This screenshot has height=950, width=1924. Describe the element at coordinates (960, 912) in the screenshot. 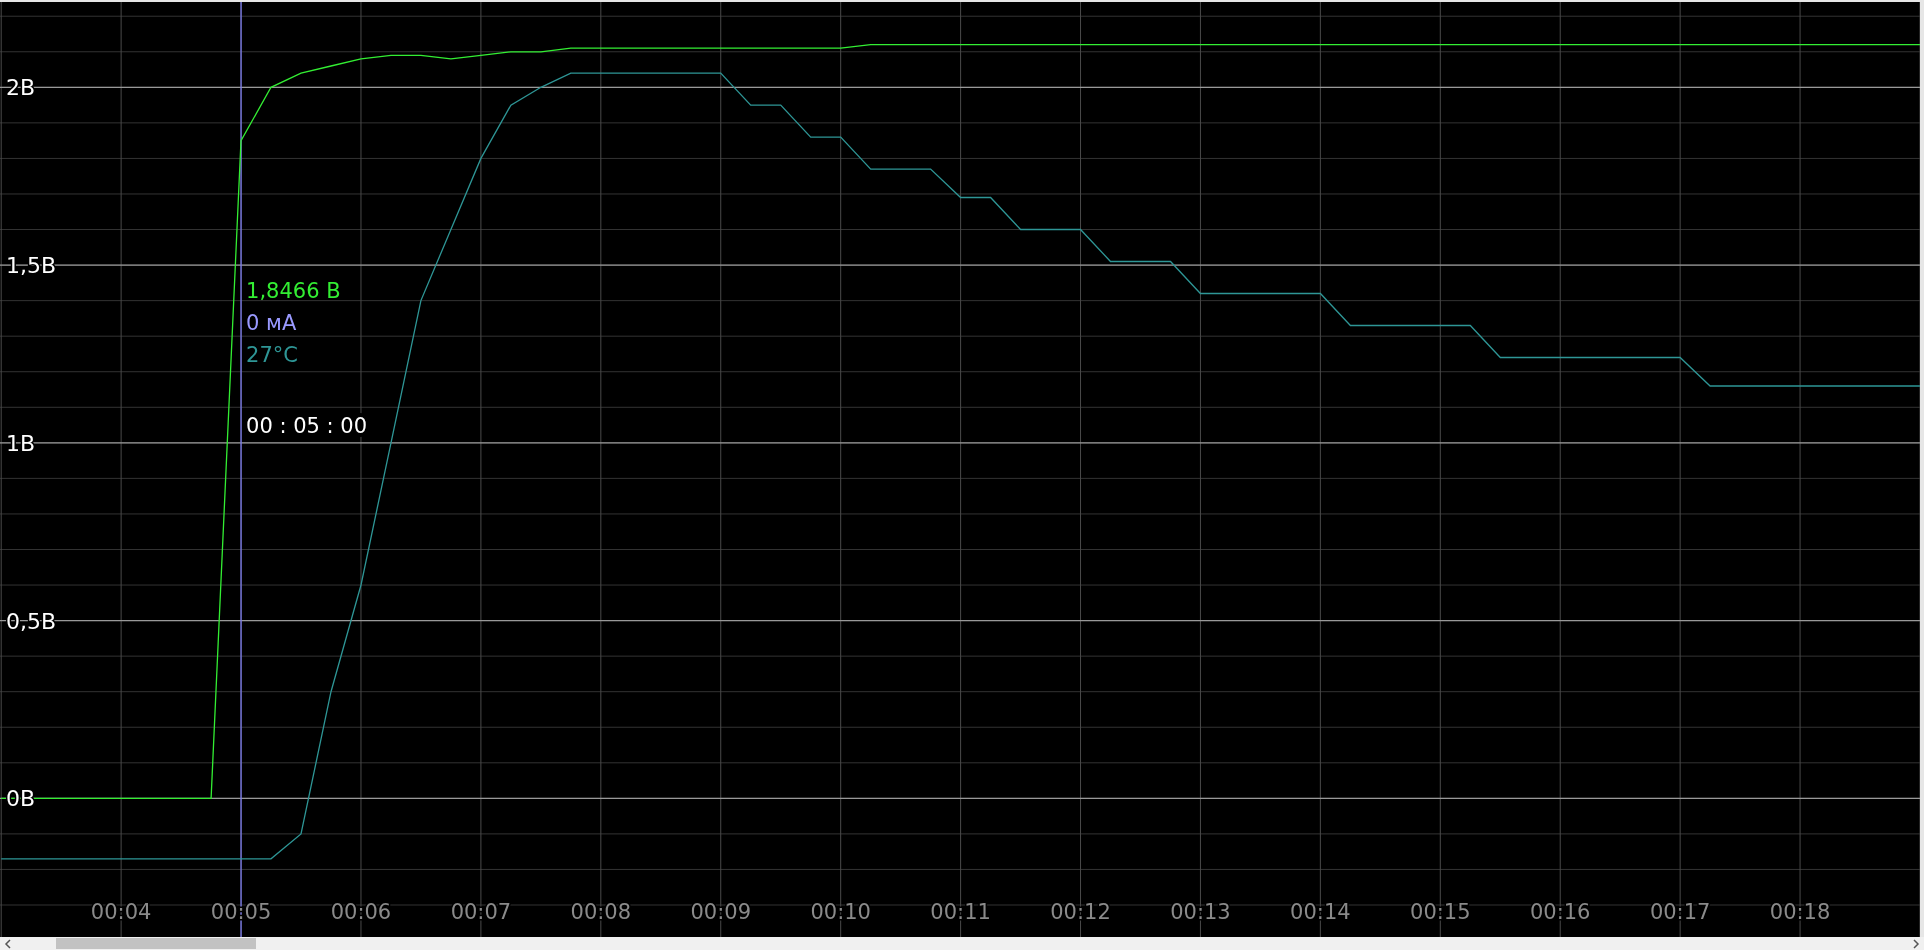

I see `axis-label: 00:11` at that location.